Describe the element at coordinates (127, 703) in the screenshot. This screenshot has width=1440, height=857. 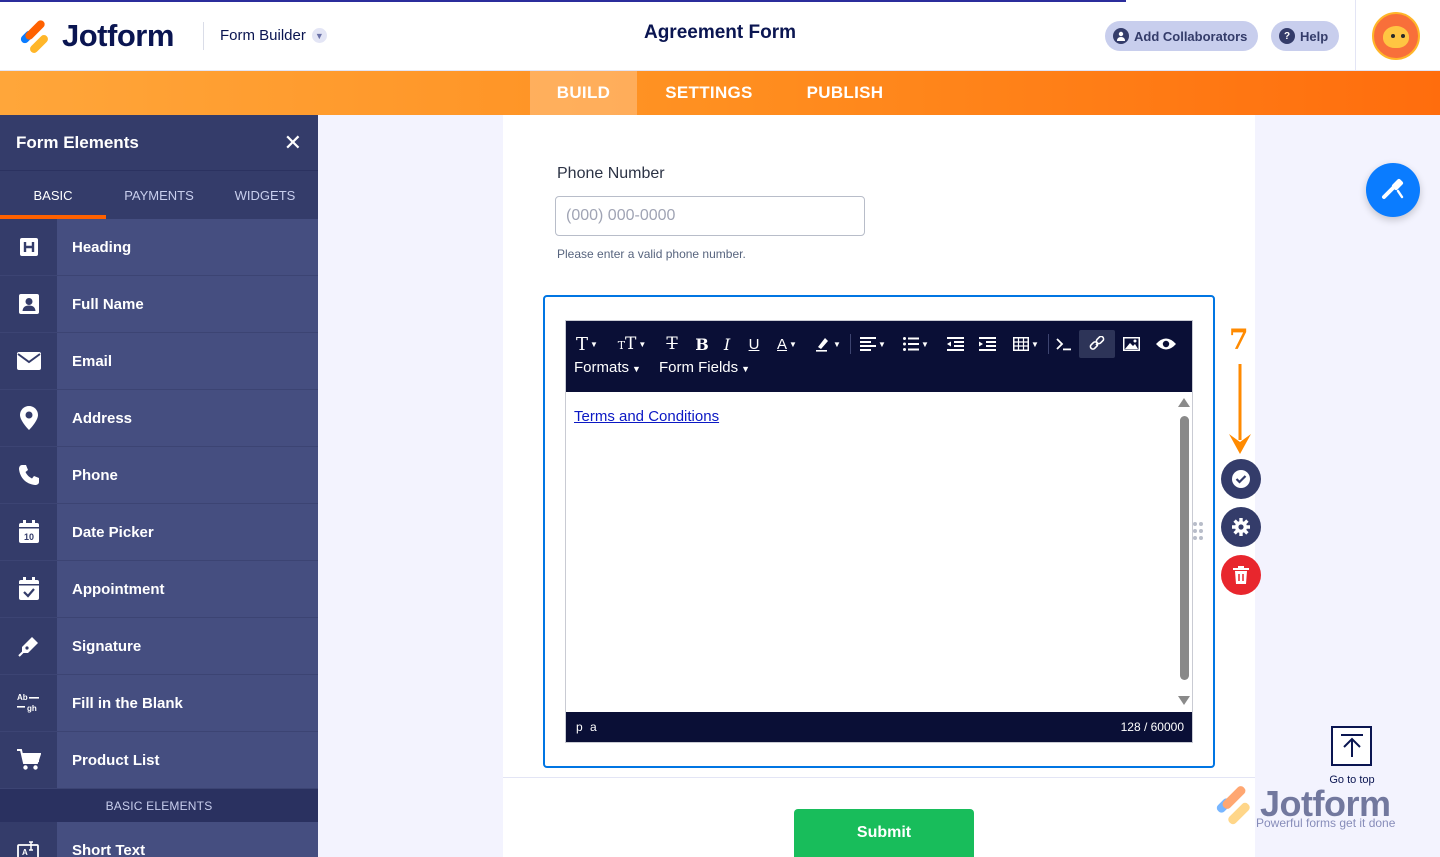
I see `sidebar-item-label: Fill in the Blank` at that location.